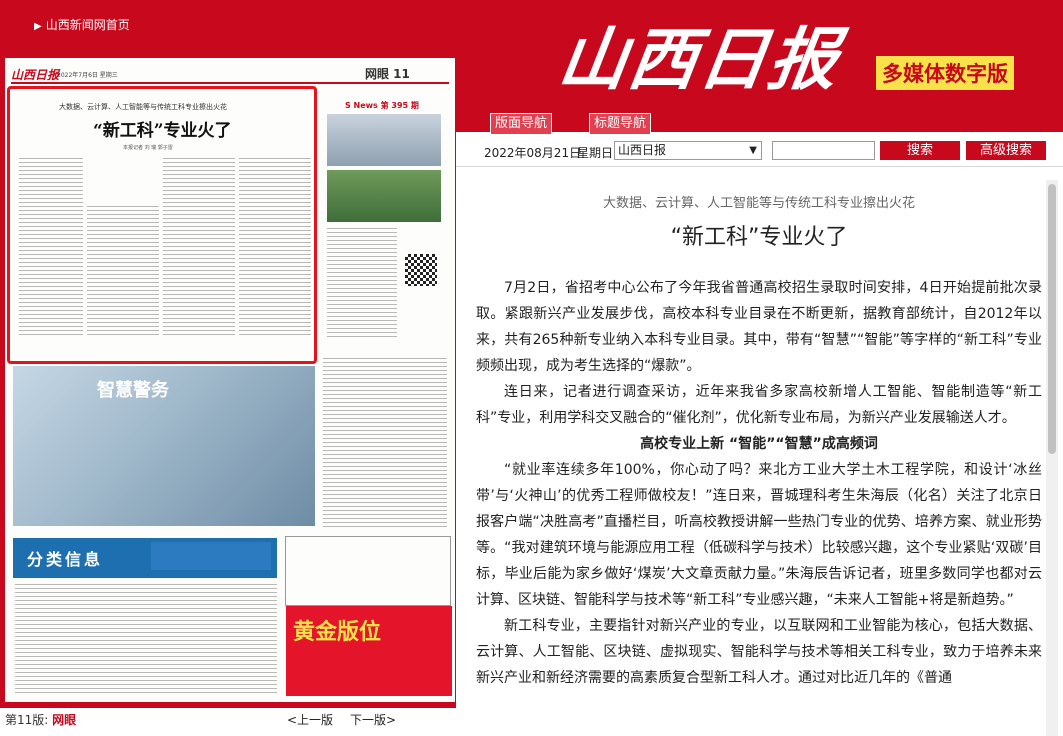 The height and width of the screenshot is (736, 1063). Describe the element at coordinates (759, 444) in the screenshot. I see `article-section-heading: 高校专业上新 “智能”“智慧”成高频词` at that location.